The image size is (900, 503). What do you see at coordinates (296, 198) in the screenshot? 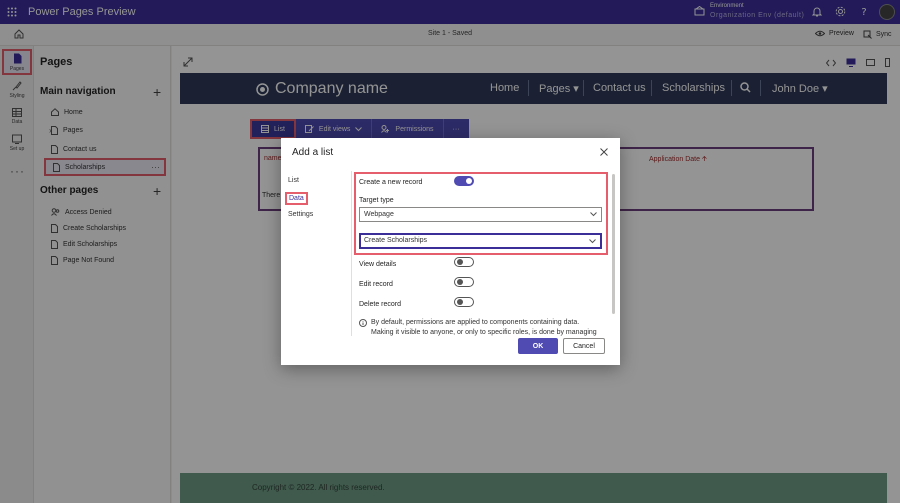
I see `tab-data: Data` at bounding box center [296, 198].